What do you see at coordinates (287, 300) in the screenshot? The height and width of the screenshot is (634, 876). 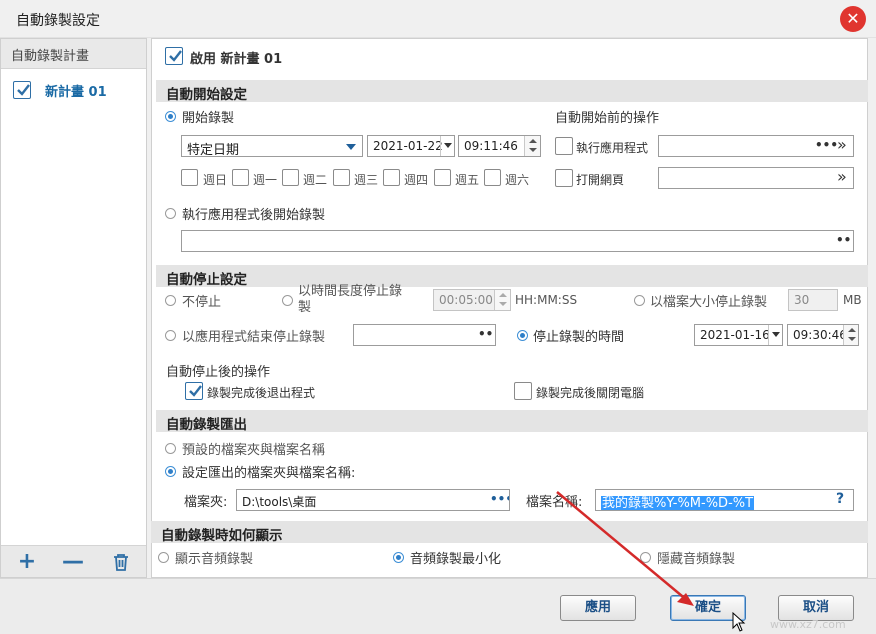 I see `duration-stop-radio` at bounding box center [287, 300].